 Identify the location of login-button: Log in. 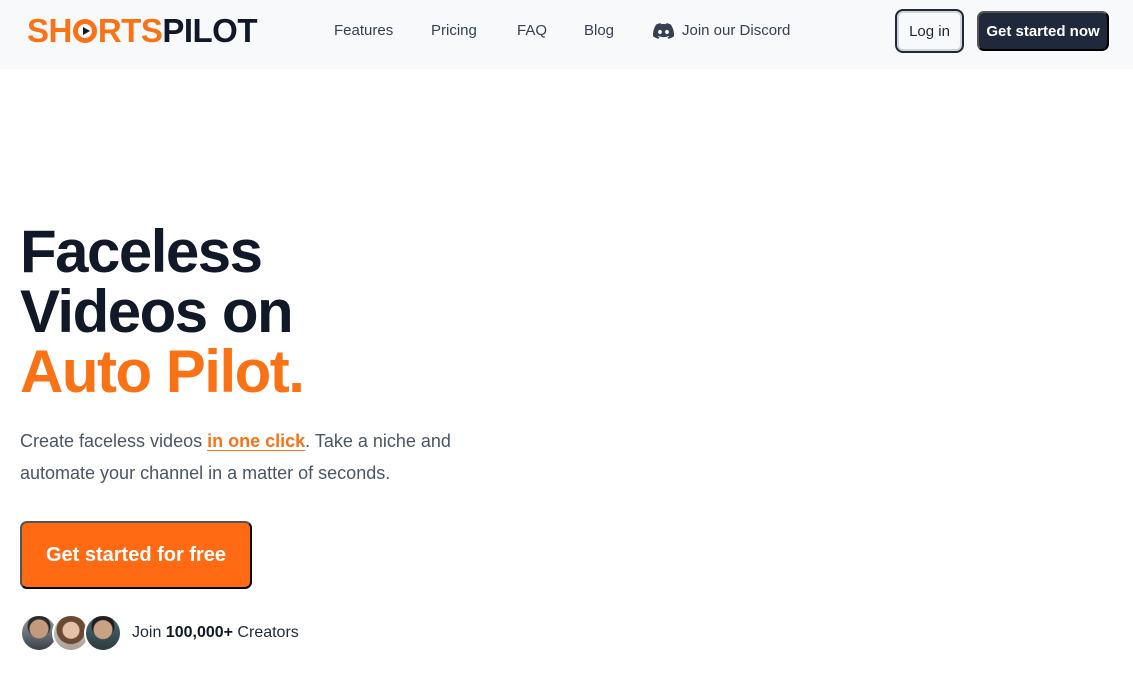
(929, 31).